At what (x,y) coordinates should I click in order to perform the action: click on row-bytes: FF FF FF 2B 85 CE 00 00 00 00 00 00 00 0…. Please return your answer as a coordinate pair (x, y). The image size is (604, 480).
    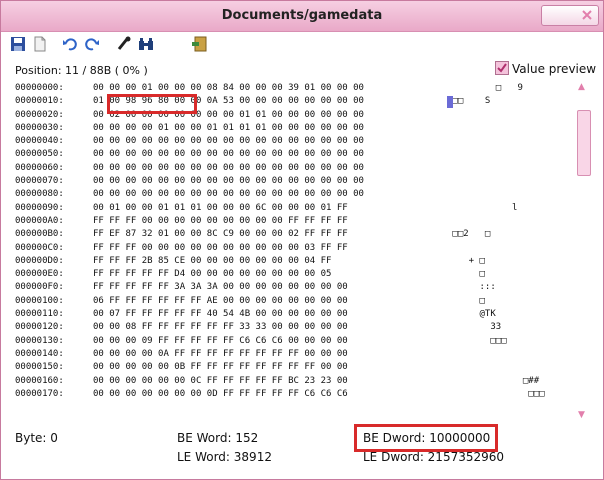
    Looking at the image, I should click on (212, 261).